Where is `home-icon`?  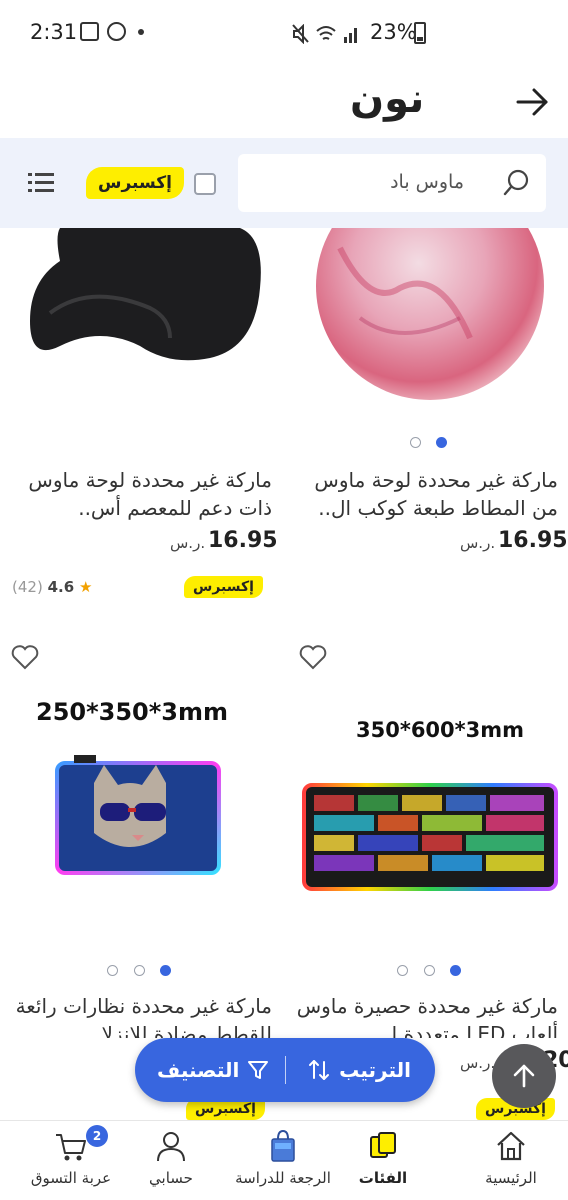 home-icon is located at coordinates (511, 1146).